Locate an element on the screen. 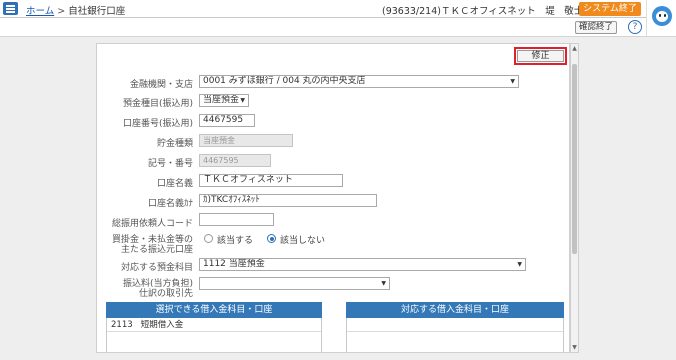  edit-button: 修正 is located at coordinates (540, 56).